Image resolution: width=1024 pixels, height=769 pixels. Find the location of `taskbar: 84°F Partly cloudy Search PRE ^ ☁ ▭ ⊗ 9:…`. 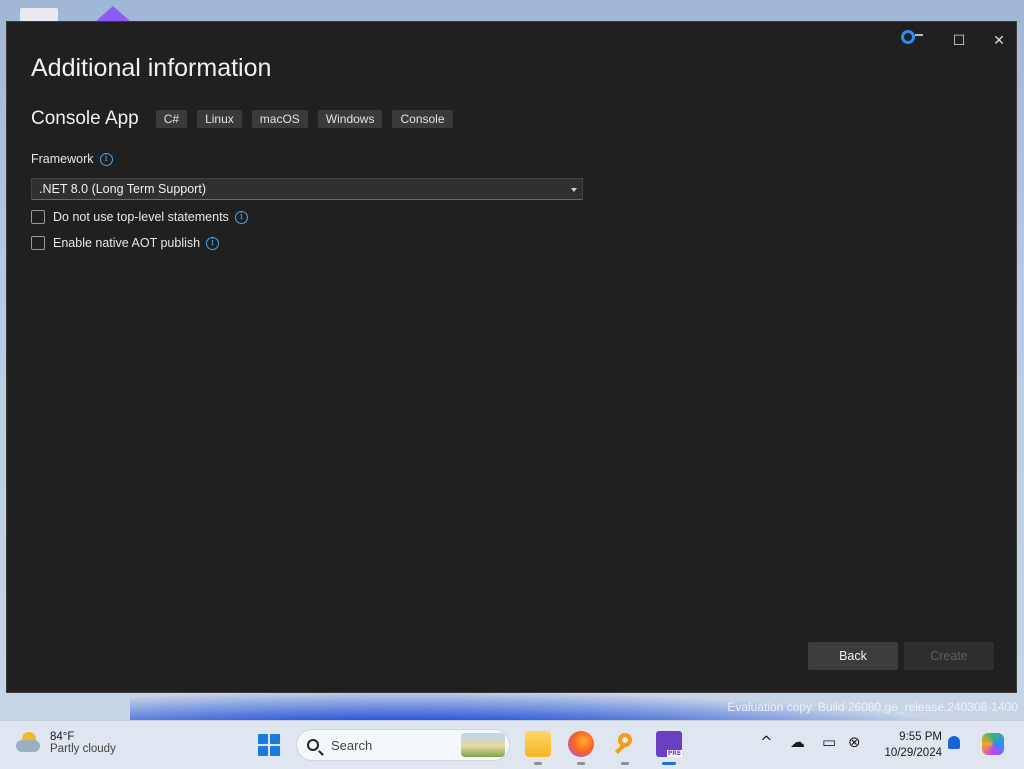

taskbar: 84°F Partly cloudy Search PRE ^ ☁ ▭ ⊗ 9:… is located at coordinates (512, 744).